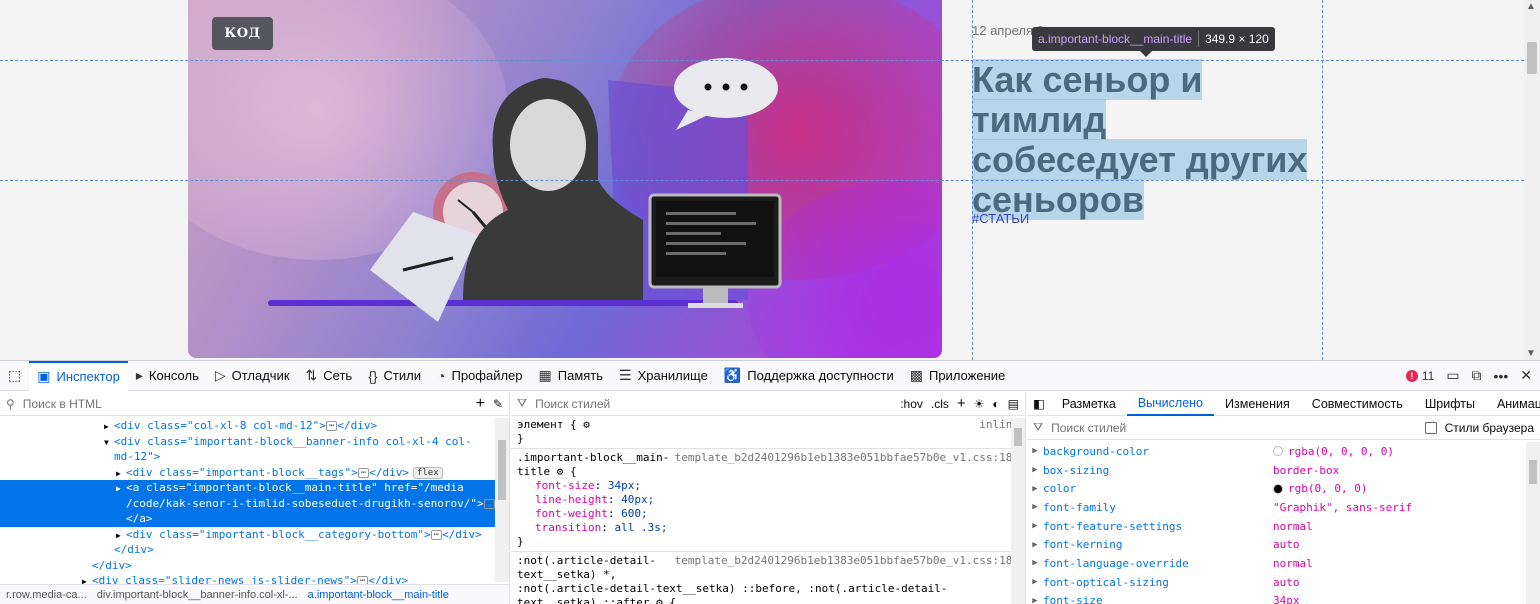 The image size is (1540, 604). What do you see at coordinates (109, 443) in the screenshot?
I see `expand-arrow-icon: ▼` at bounding box center [109, 443].